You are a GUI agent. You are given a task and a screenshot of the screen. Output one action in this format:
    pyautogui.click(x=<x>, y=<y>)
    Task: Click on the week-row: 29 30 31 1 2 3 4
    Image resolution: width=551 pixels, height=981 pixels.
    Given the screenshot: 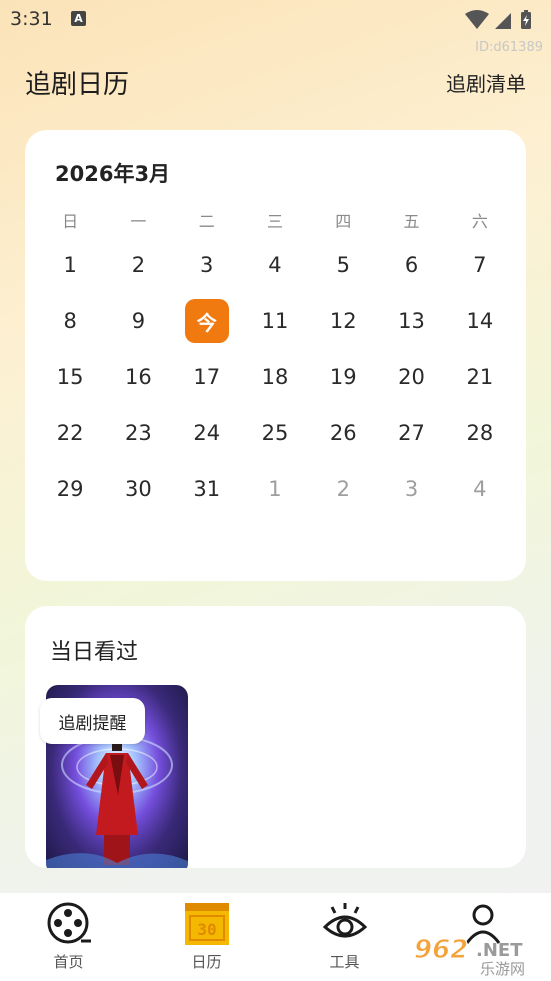 What is the action you would take?
    pyautogui.click(x=275, y=494)
    